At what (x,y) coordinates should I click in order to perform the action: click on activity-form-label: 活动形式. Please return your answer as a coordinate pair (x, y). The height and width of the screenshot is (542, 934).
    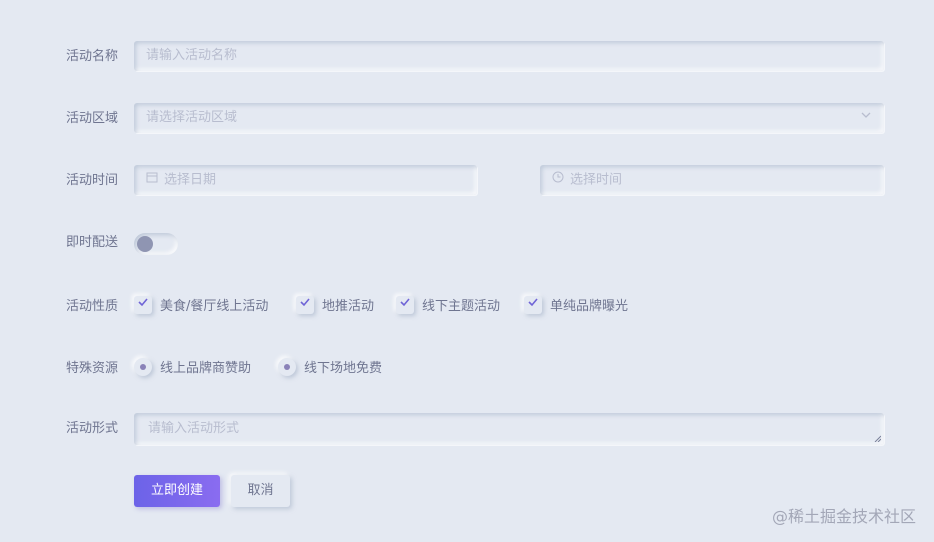
    Looking at the image, I should click on (92, 428).